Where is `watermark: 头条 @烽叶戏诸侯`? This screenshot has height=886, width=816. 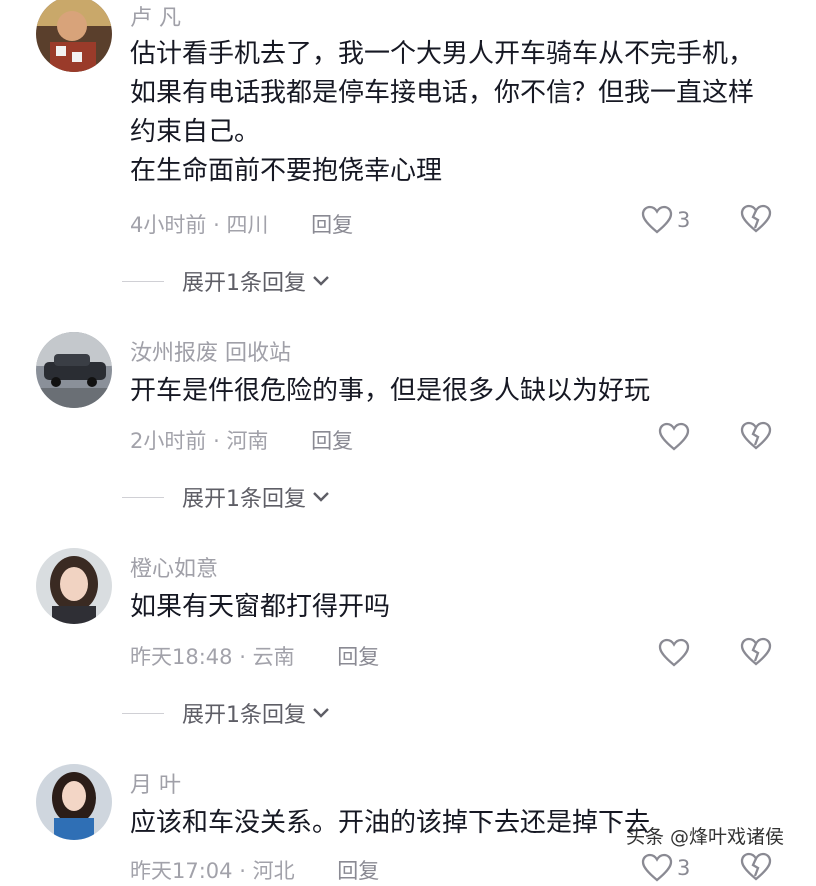 watermark: 头条 @烽叶戏诸侯 is located at coordinates (705, 837).